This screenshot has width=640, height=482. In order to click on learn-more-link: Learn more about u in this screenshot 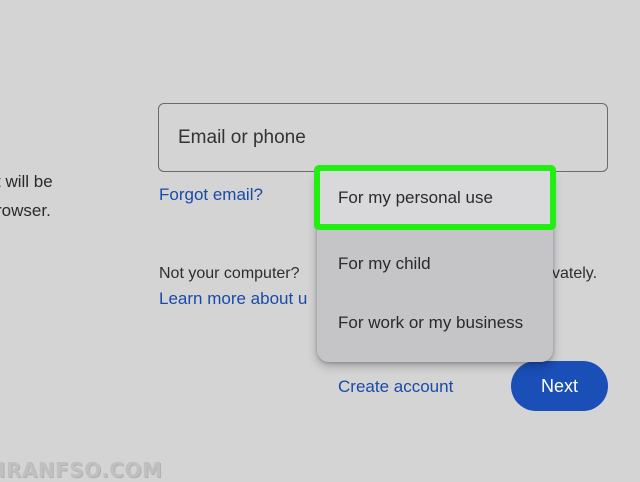, I will do `click(233, 299)`.